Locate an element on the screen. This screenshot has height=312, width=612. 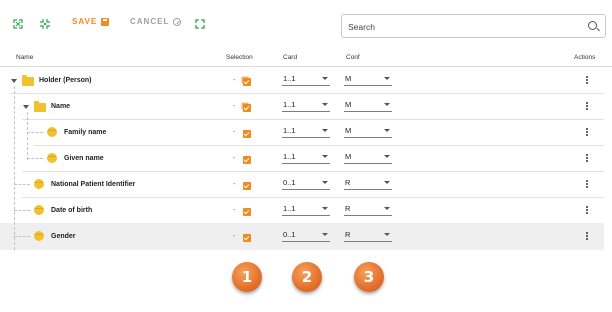
table-row-national-patient-identifier: National Patient Identifier - 0..1 R is located at coordinates (302, 184).